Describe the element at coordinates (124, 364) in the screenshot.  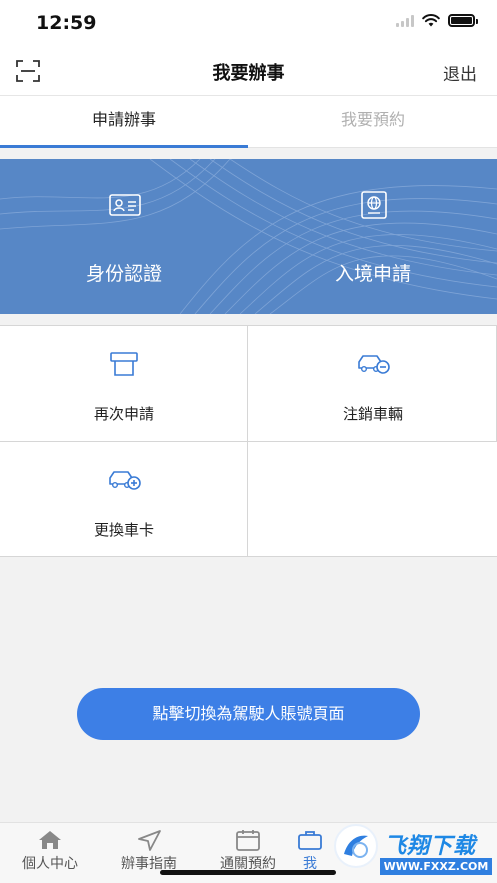
I see `printer-icon` at that location.